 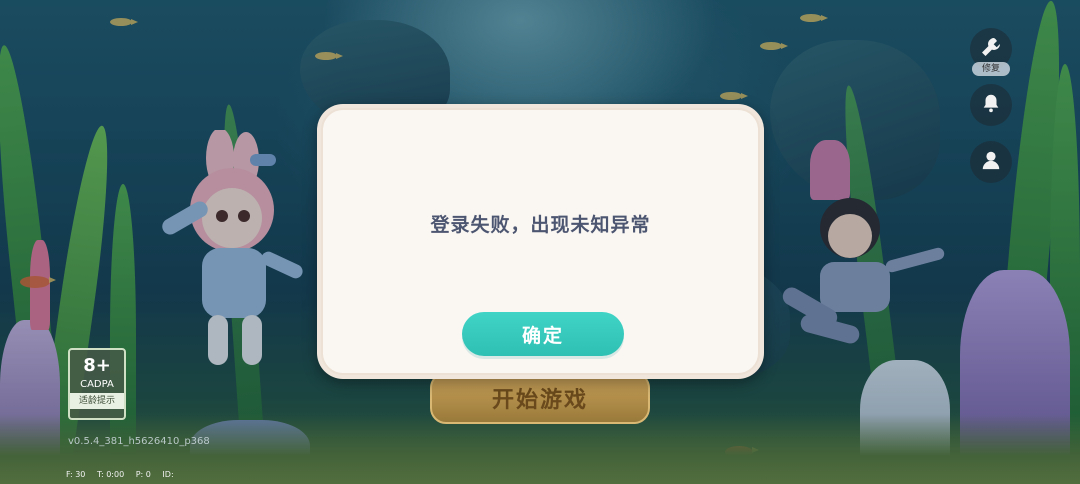 I want to click on bell-icon, so click(x=991, y=105).